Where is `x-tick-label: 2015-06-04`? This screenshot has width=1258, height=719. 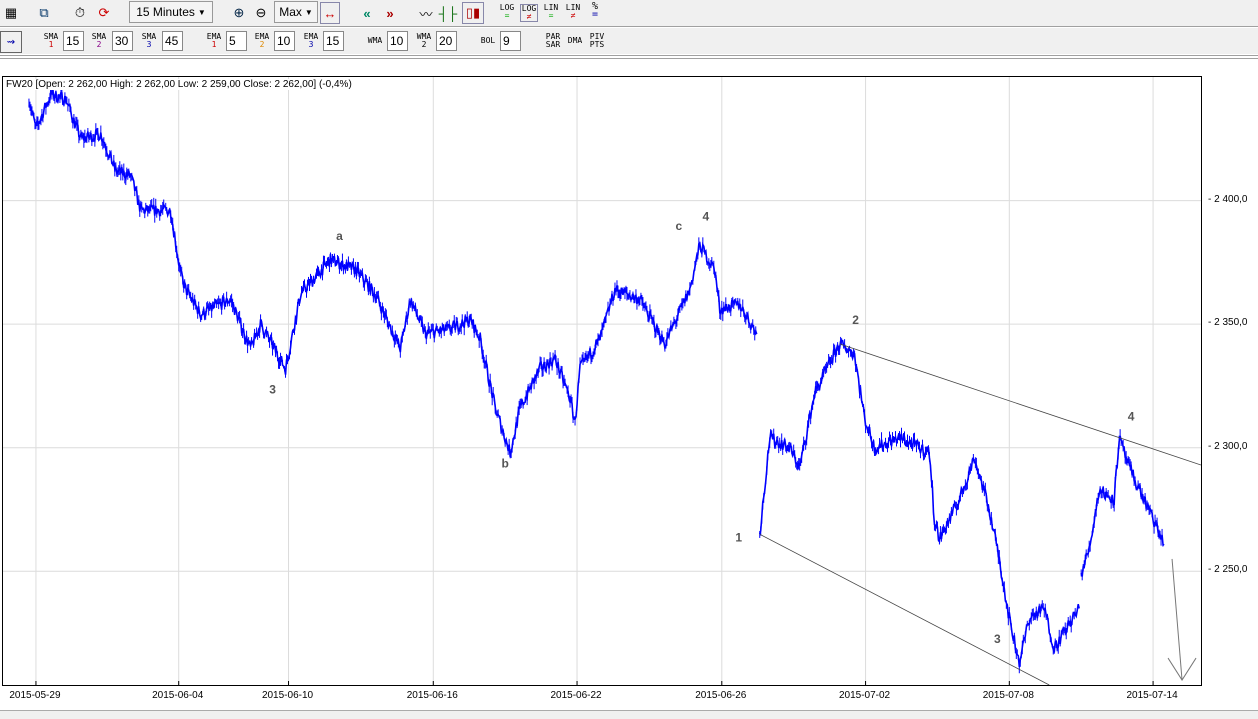 x-tick-label: 2015-06-04 is located at coordinates (178, 695).